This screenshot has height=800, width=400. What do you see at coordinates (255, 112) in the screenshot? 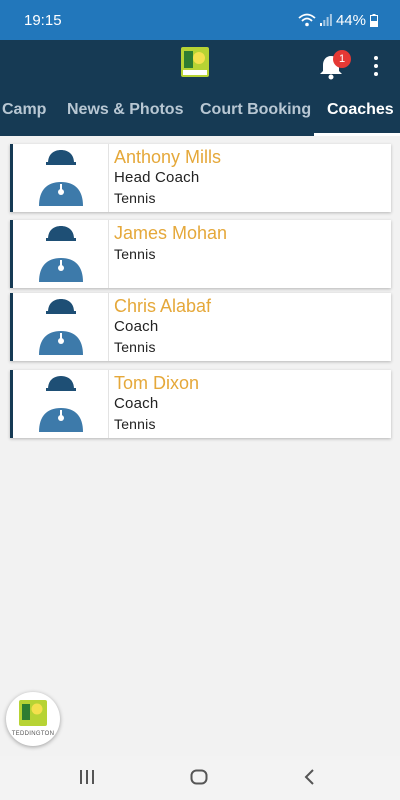
I see `tab-court-booking: Court Booking` at bounding box center [255, 112].